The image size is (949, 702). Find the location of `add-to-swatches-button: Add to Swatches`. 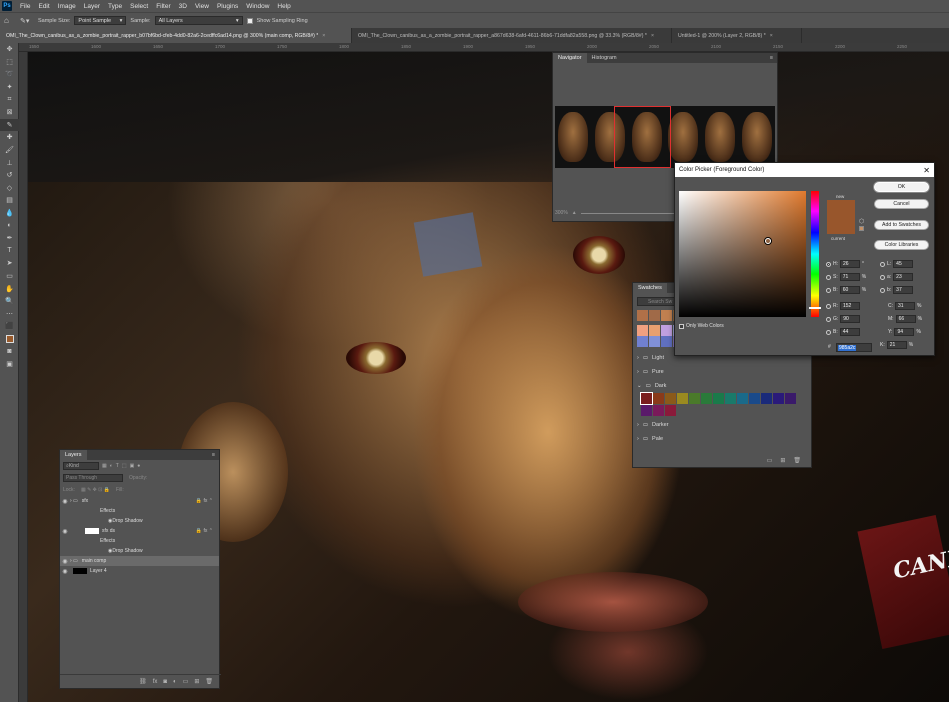

add-to-swatches-button: Add to Swatches is located at coordinates (901, 225).